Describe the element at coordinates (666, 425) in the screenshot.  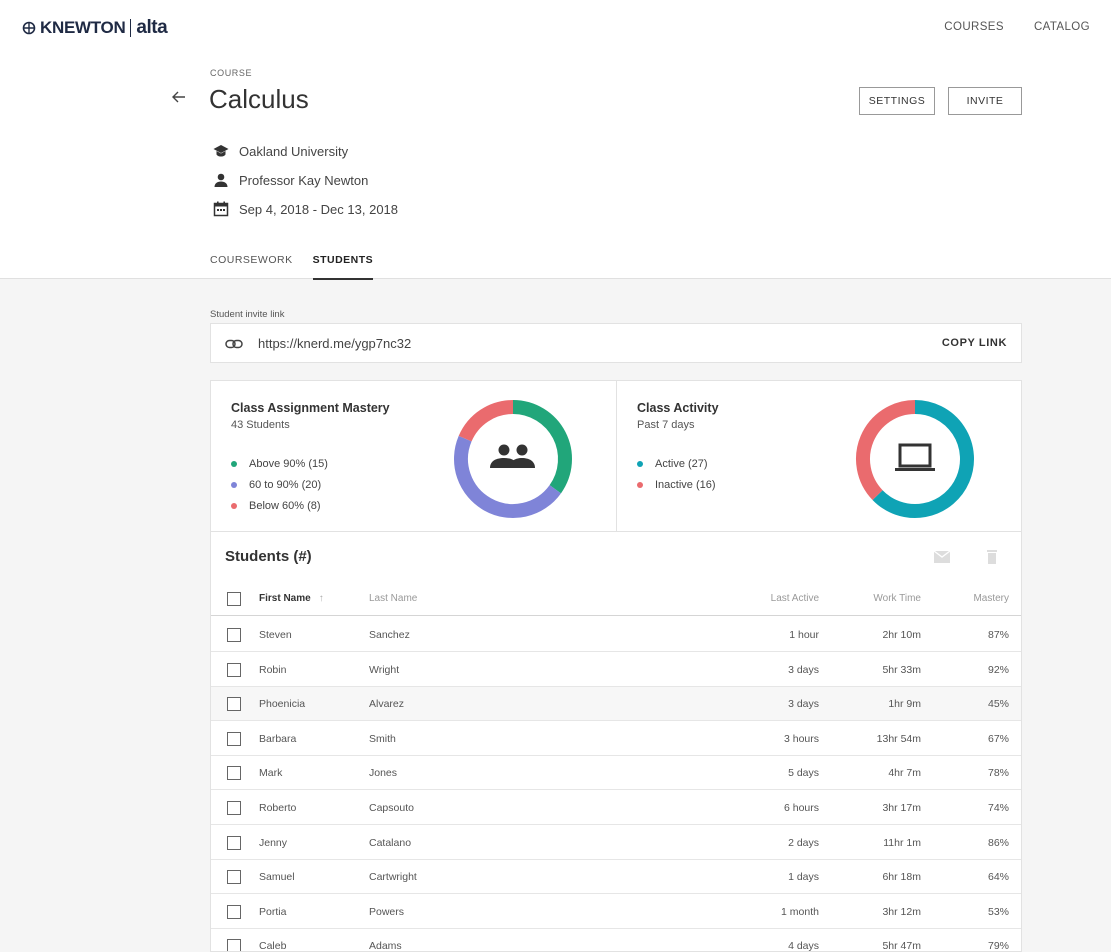
I see `activity-subtitle: Past 7 days` at that location.